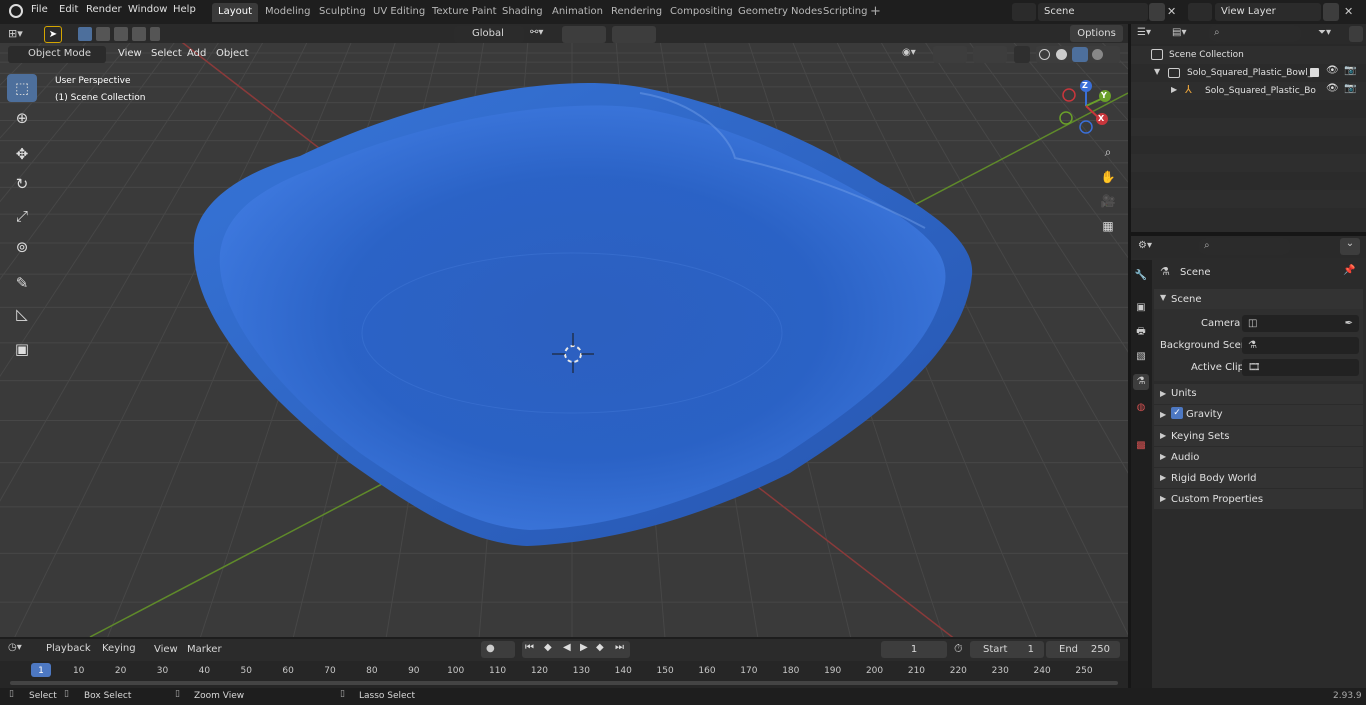  What do you see at coordinates (990, 54) in the screenshot?
I see `overlays-toggle-icon` at bounding box center [990, 54].